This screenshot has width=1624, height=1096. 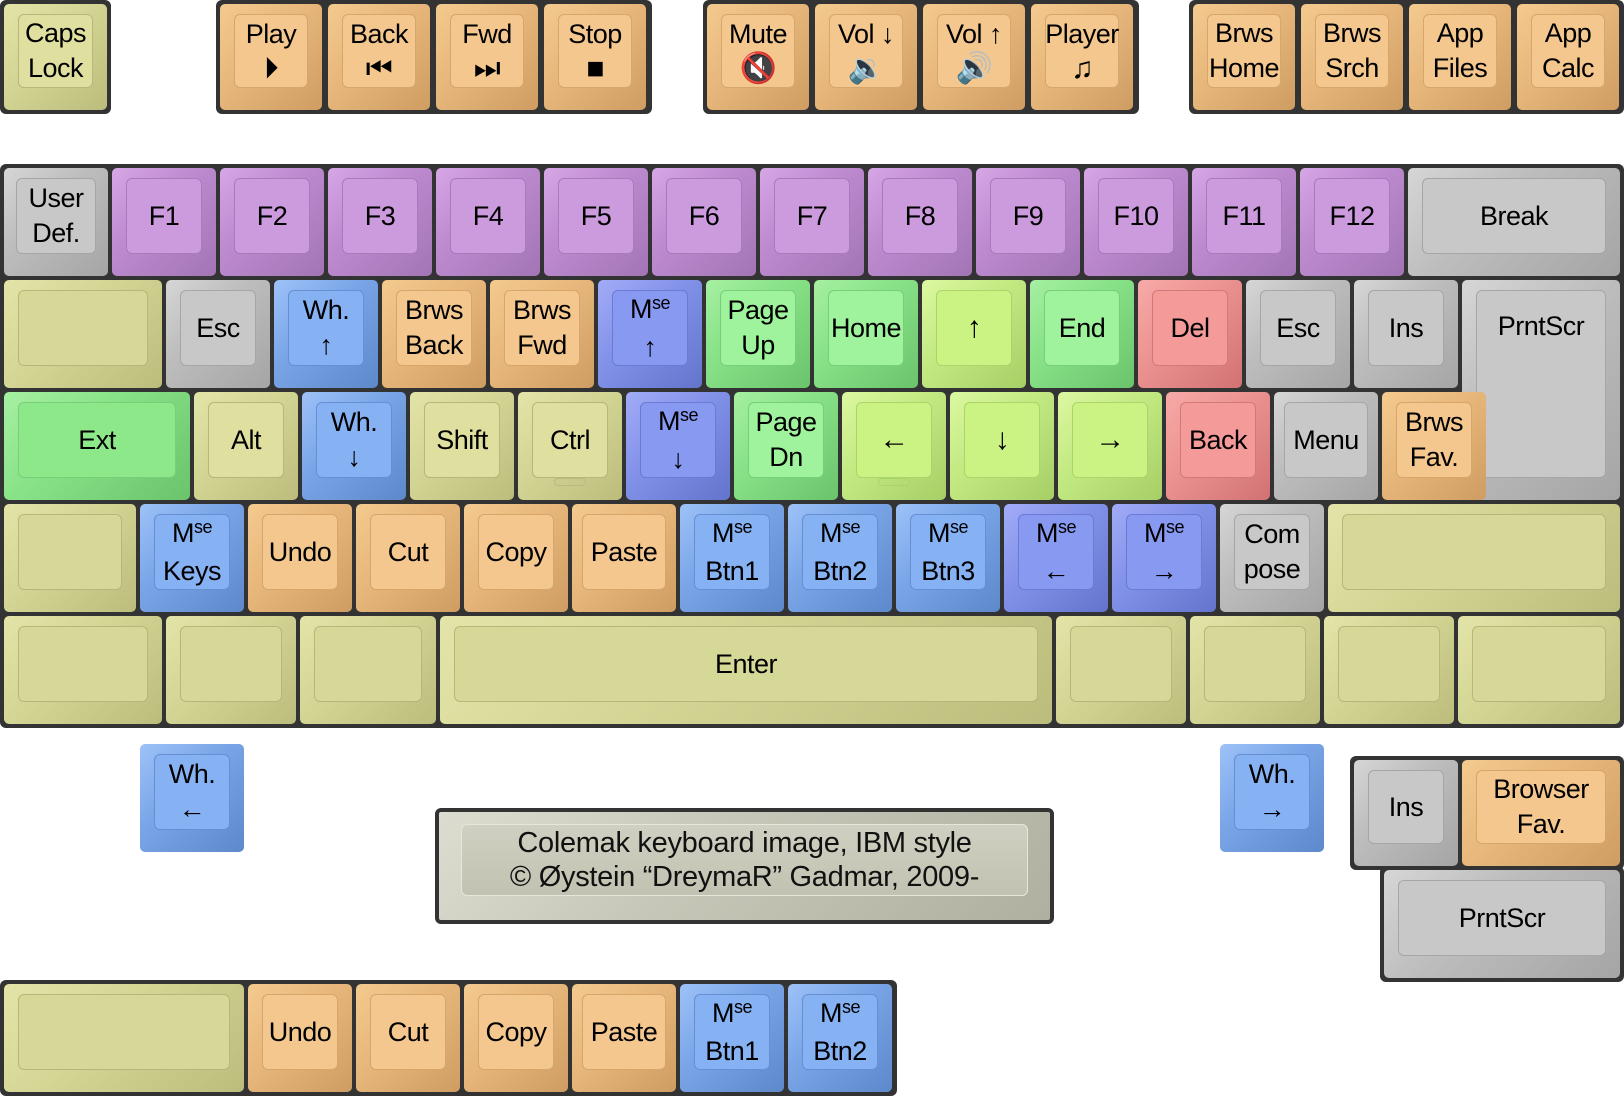 I want to click on mouse-up-key: Mse ↑, so click(x=650, y=334).